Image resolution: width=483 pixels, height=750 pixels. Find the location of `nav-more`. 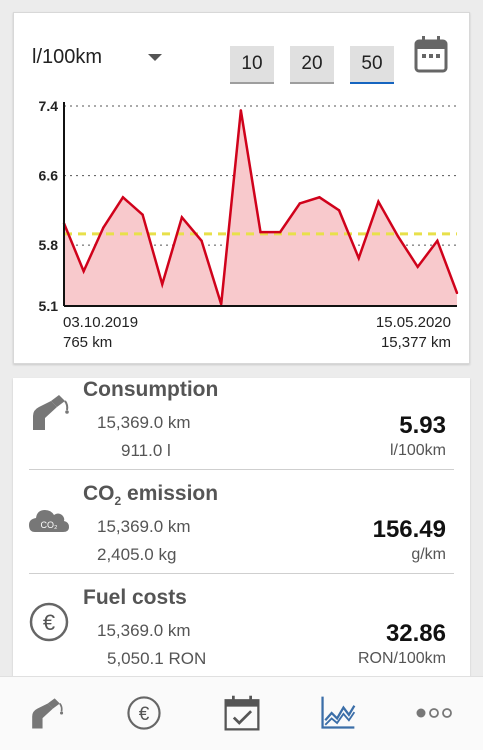

nav-more is located at coordinates (434, 713).